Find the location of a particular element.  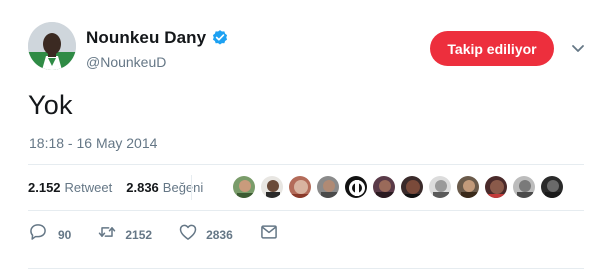

retweet-count: 2152 is located at coordinates (139, 234).